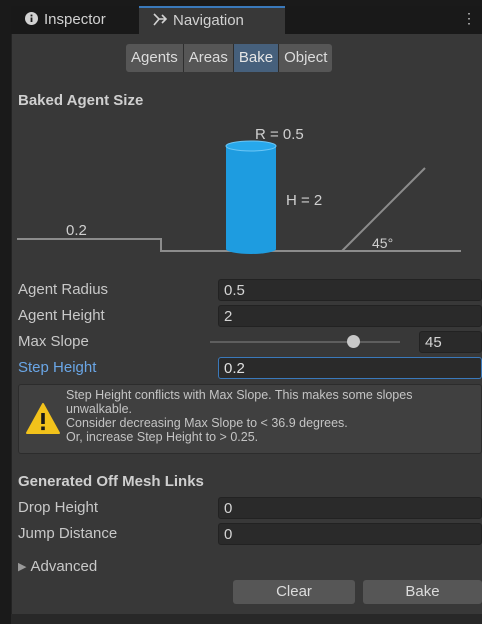 The height and width of the screenshot is (624, 482). I want to click on height-label: H = 2, so click(304, 200).